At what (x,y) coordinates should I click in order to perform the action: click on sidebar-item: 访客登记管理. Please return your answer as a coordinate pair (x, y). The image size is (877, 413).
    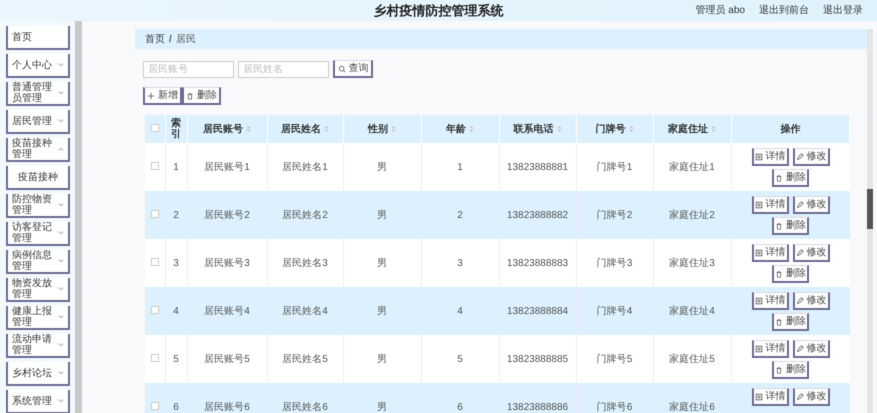
    Looking at the image, I should click on (38, 234).